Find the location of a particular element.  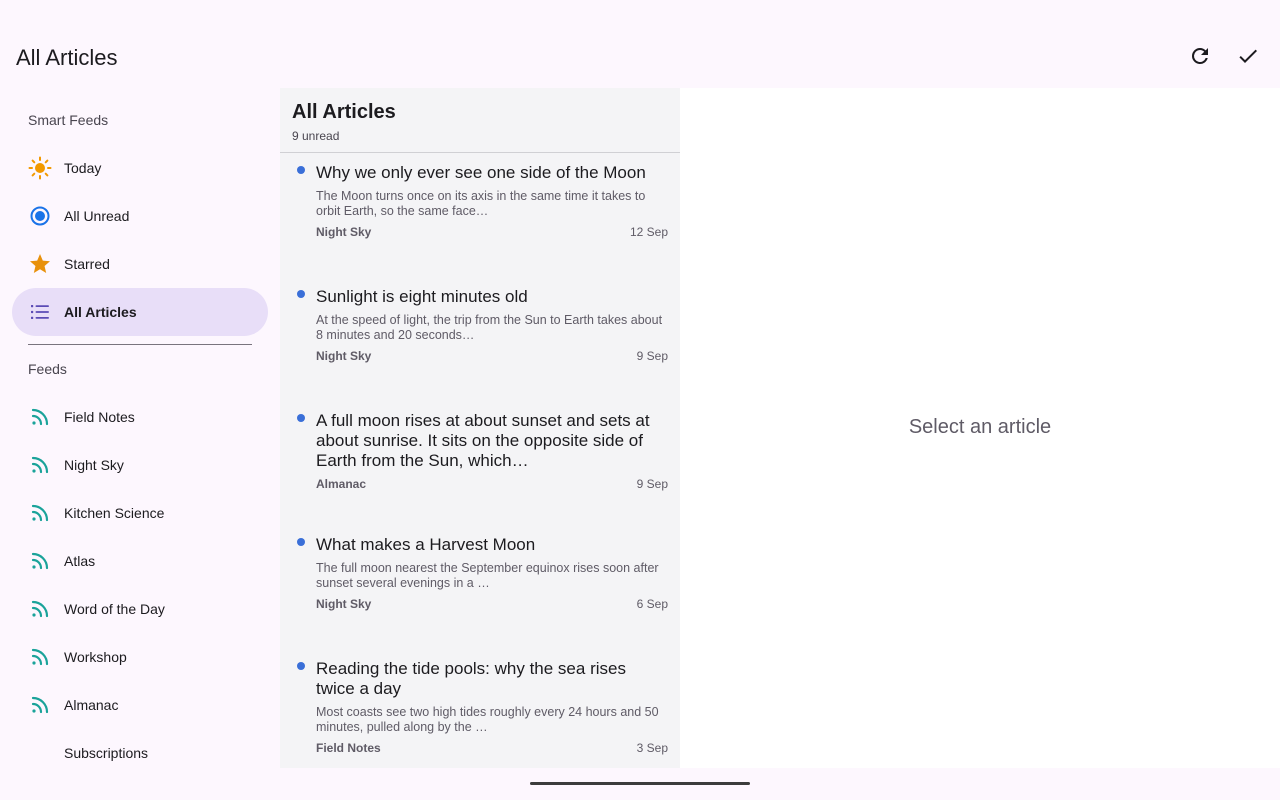

feed-item-kitchen-science: Kitchen Science is located at coordinates (140, 513).